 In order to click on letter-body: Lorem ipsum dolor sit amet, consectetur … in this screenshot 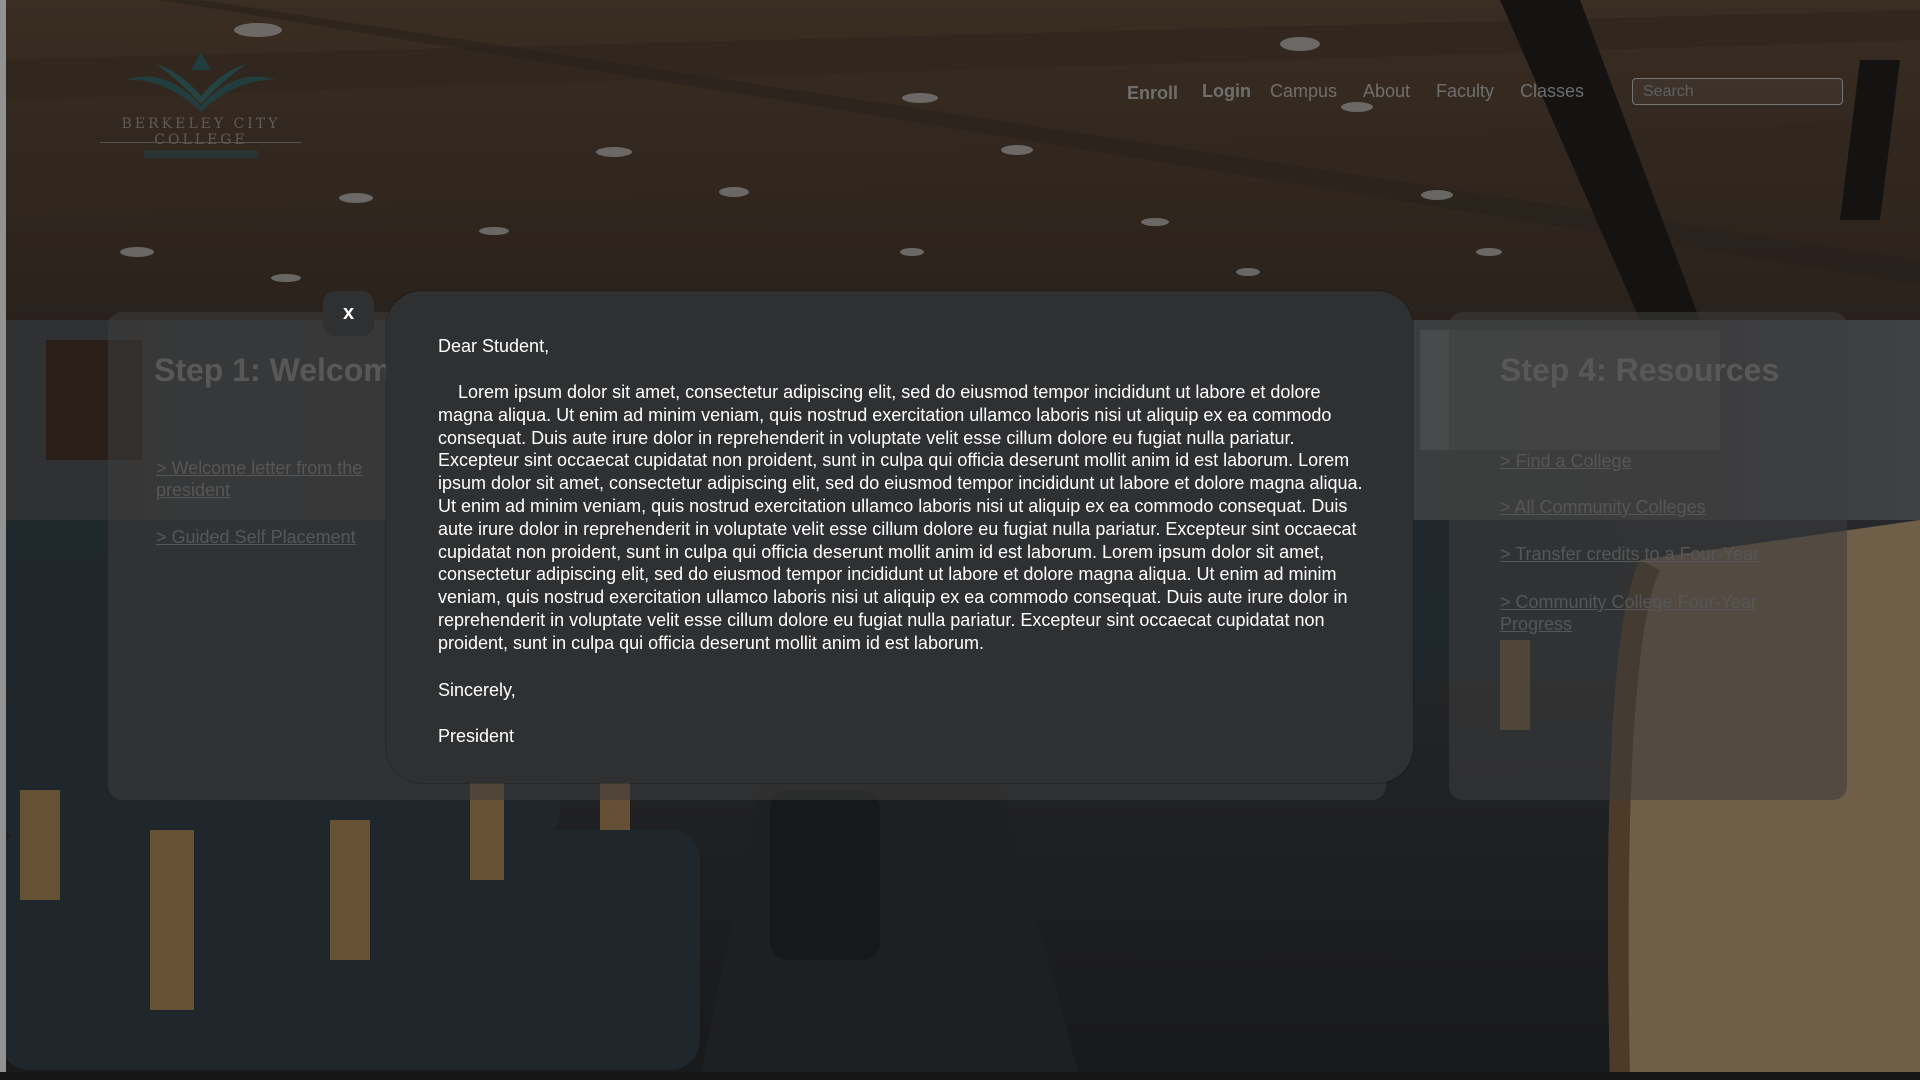, I will do `click(900, 517)`.